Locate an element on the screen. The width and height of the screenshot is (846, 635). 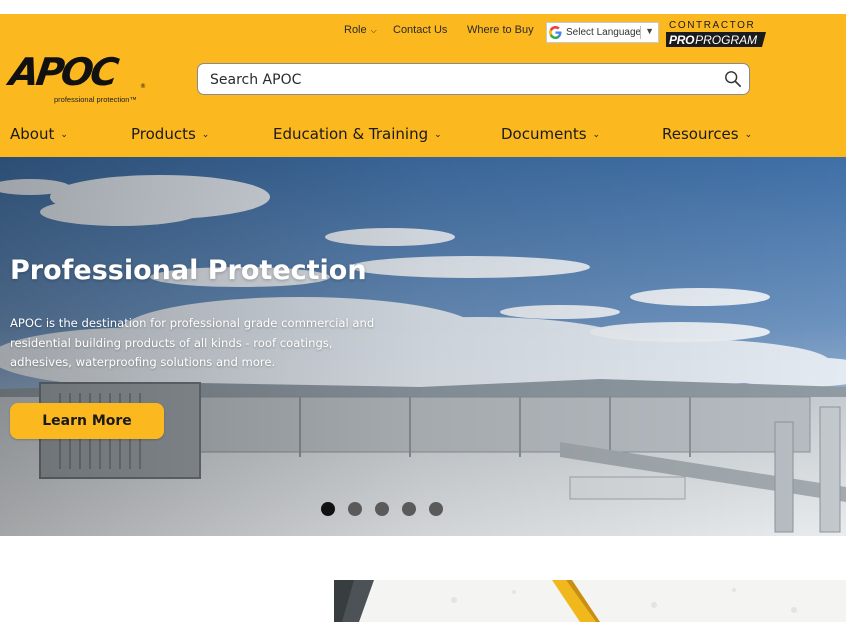
contractor-pro-program-logo: CONTRACTOR PRO PROGRAM is located at coordinates (717, 33).